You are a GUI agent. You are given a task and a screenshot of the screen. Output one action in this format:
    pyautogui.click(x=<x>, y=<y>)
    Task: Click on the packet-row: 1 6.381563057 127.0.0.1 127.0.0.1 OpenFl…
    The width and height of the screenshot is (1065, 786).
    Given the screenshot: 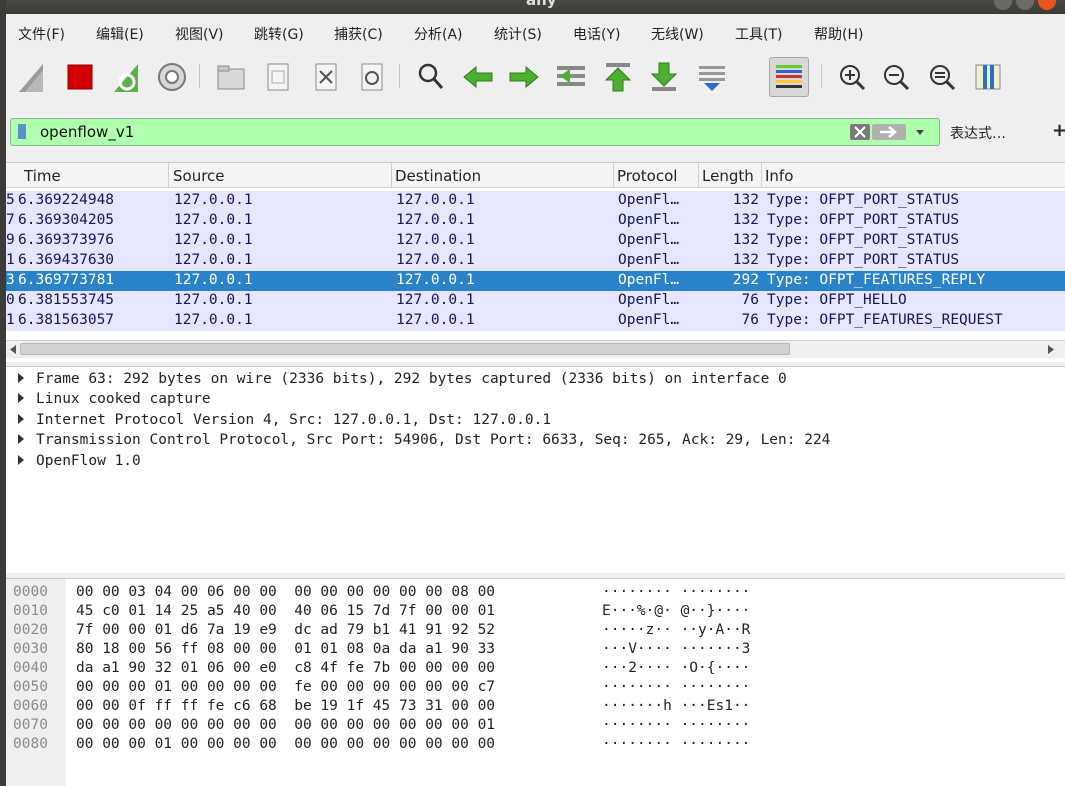 What is the action you would take?
    pyautogui.click(x=535, y=321)
    